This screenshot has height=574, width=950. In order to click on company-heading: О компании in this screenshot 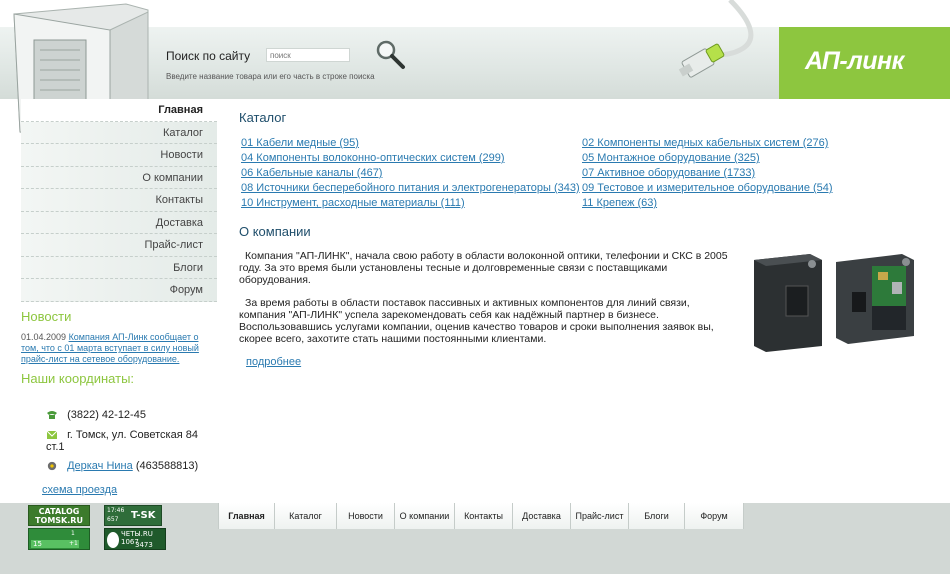, I will do `click(275, 231)`.